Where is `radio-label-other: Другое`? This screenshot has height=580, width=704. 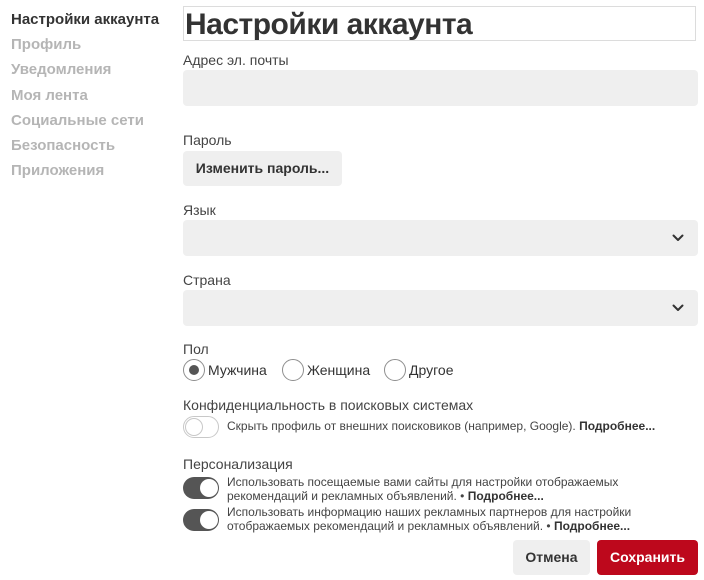 radio-label-other: Другое is located at coordinates (431, 370).